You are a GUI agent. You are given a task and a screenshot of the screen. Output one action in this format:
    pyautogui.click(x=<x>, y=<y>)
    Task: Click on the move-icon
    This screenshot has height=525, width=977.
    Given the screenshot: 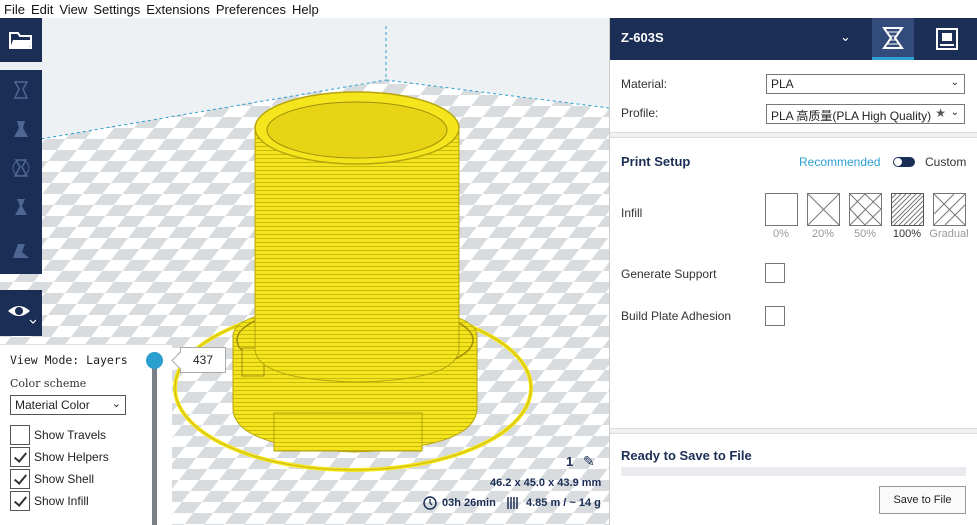 What is the action you would take?
    pyautogui.click(x=21, y=89)
    